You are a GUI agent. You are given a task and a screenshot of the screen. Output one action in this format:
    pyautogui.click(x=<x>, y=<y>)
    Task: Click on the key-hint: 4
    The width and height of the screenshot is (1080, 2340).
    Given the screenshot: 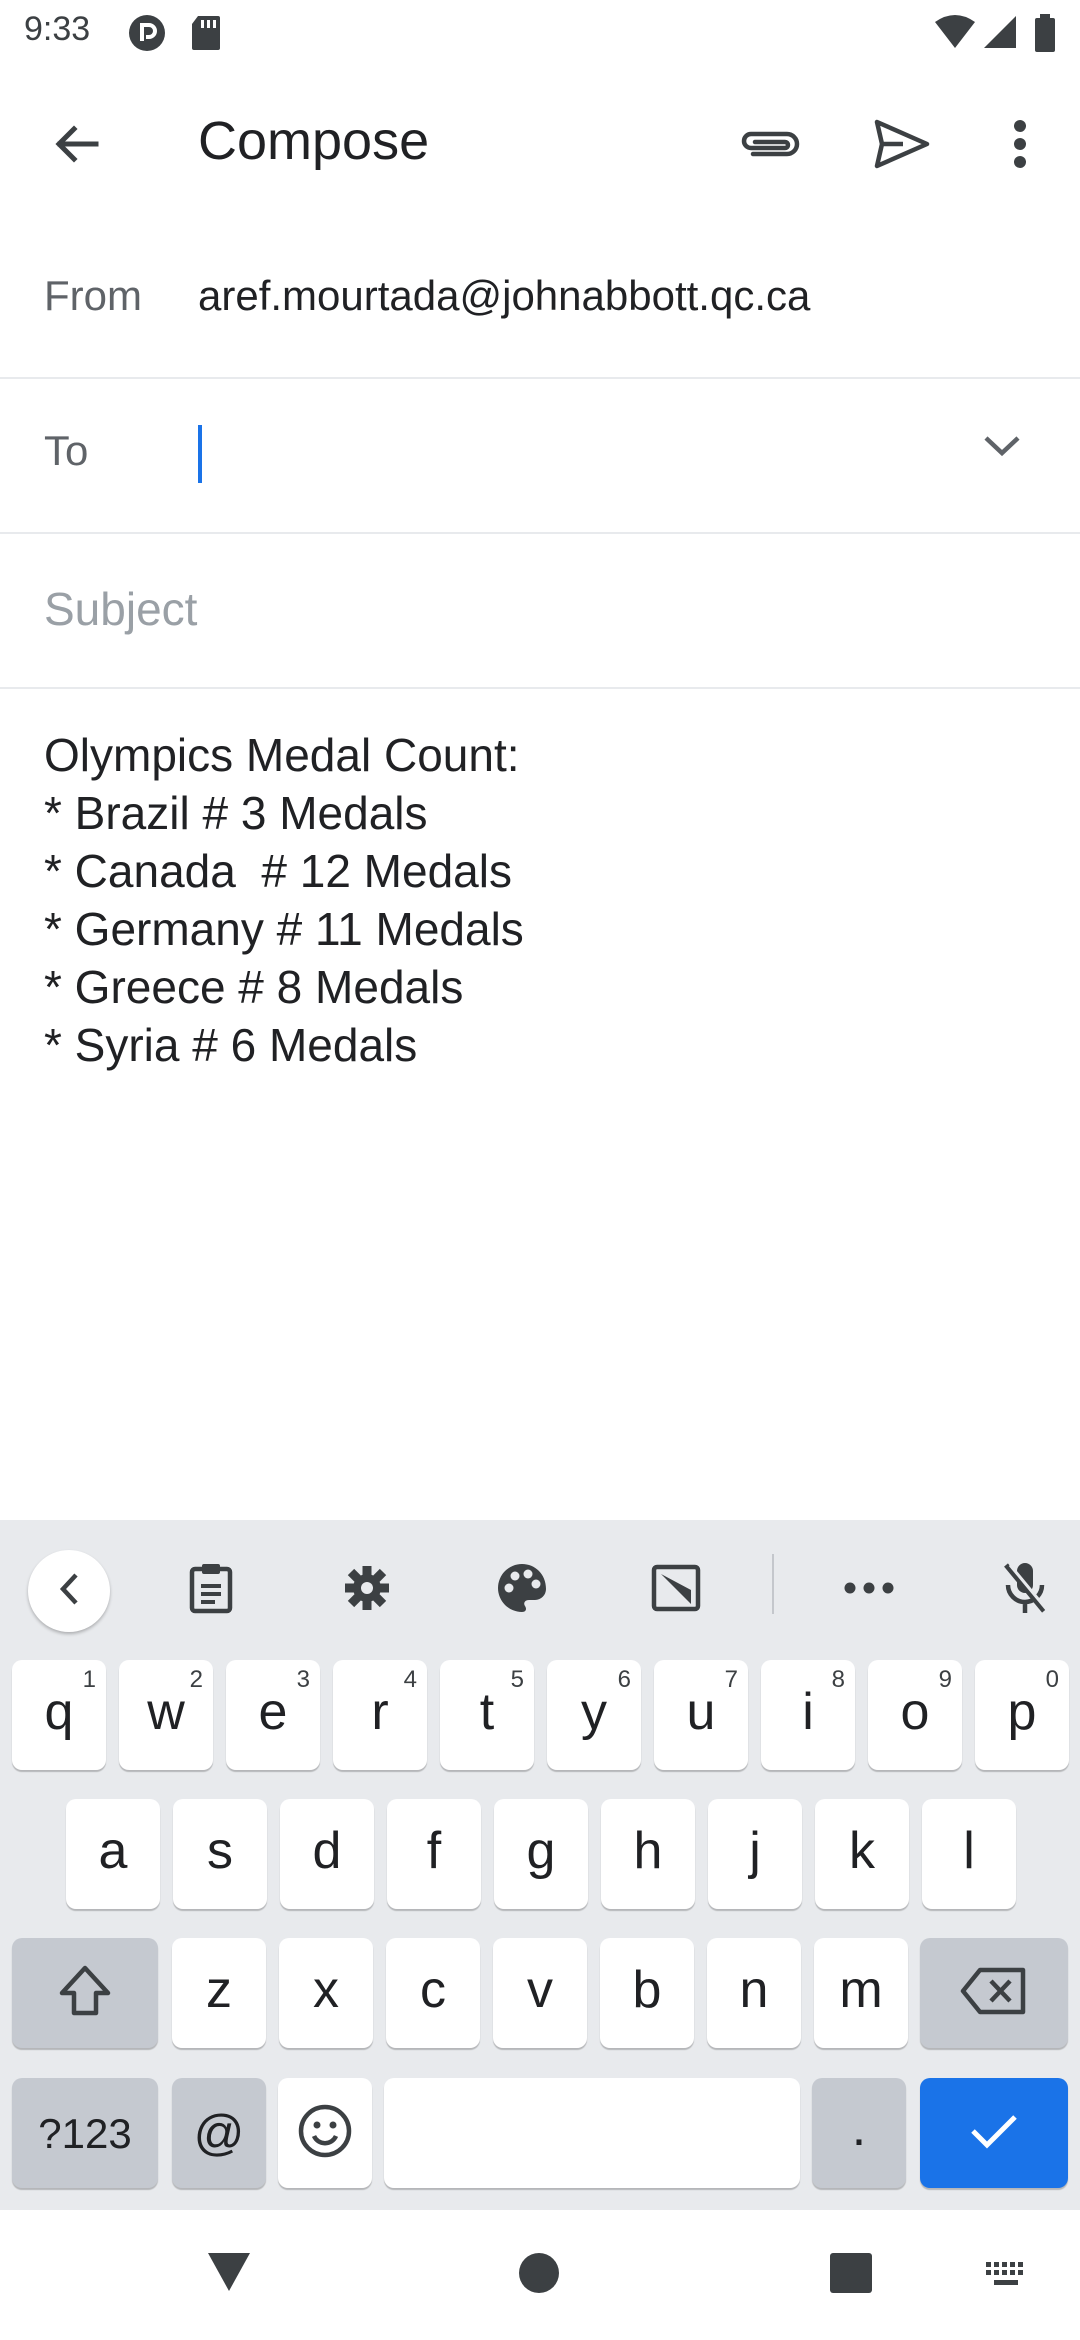 What is the action you would take?
    pyautogui.click(x=410, y=1679)
    